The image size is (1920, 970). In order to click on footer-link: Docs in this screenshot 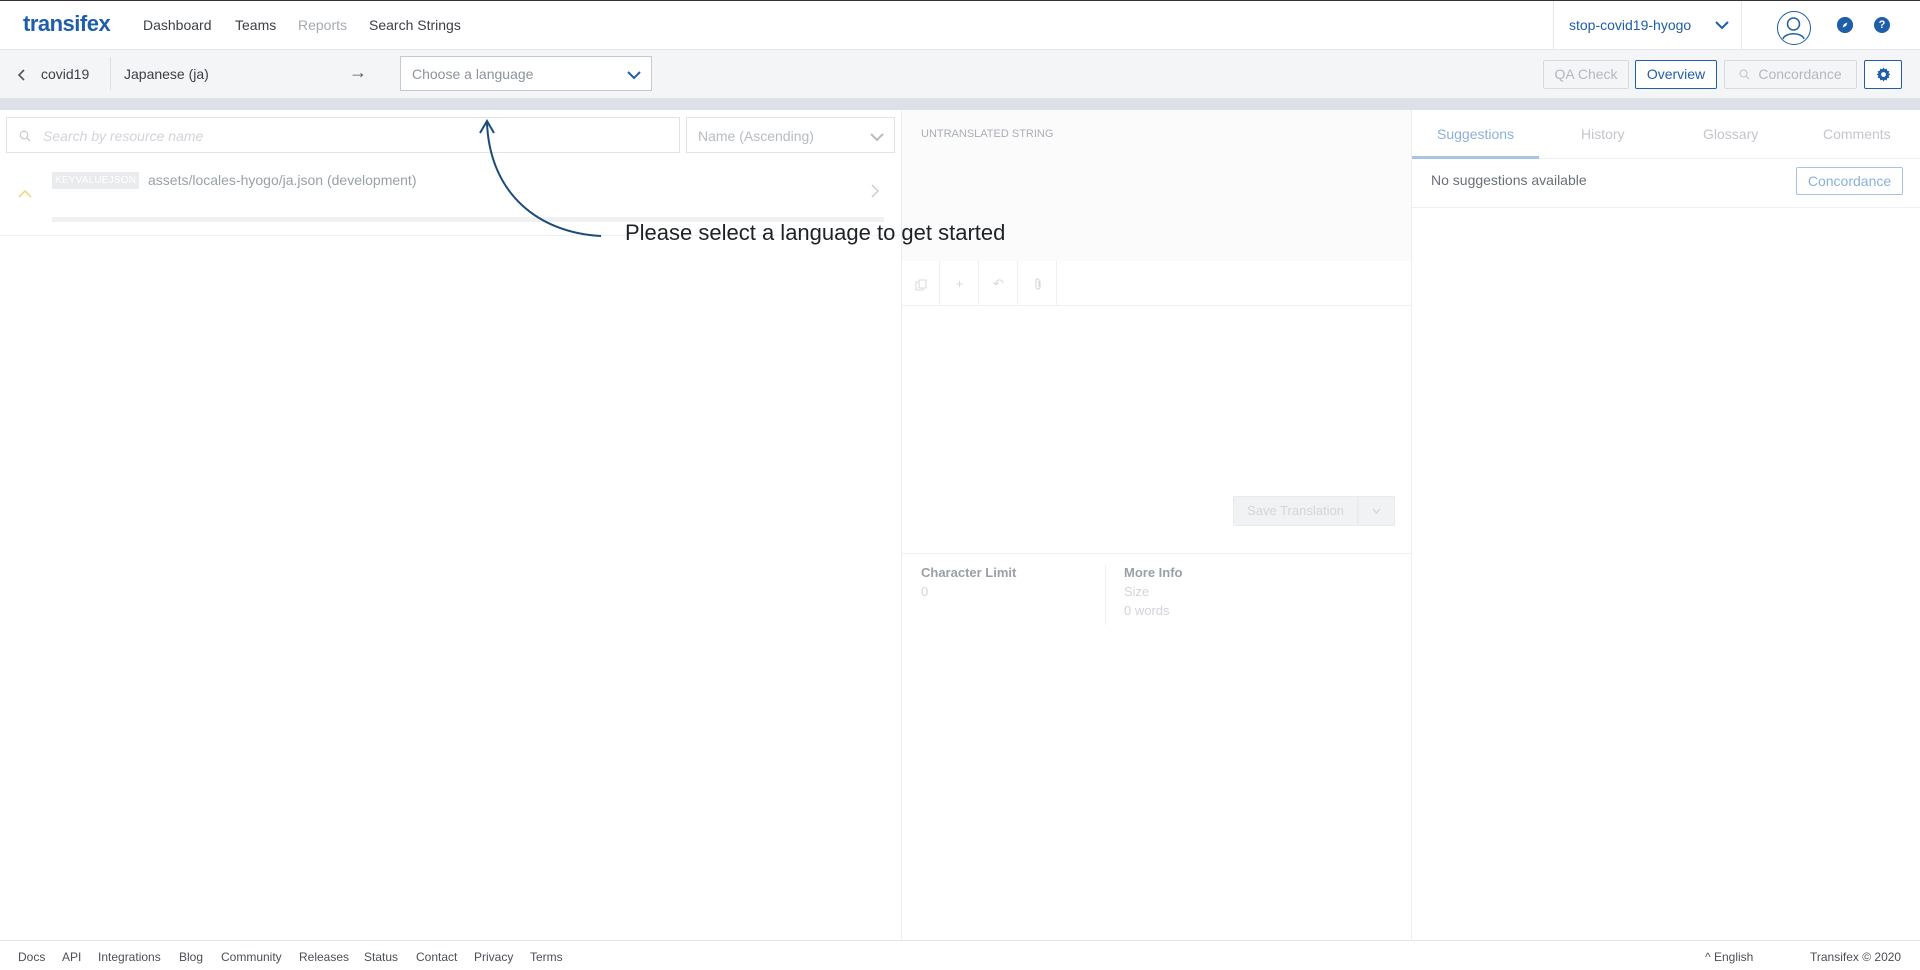, I will do `click(31, 957)`.